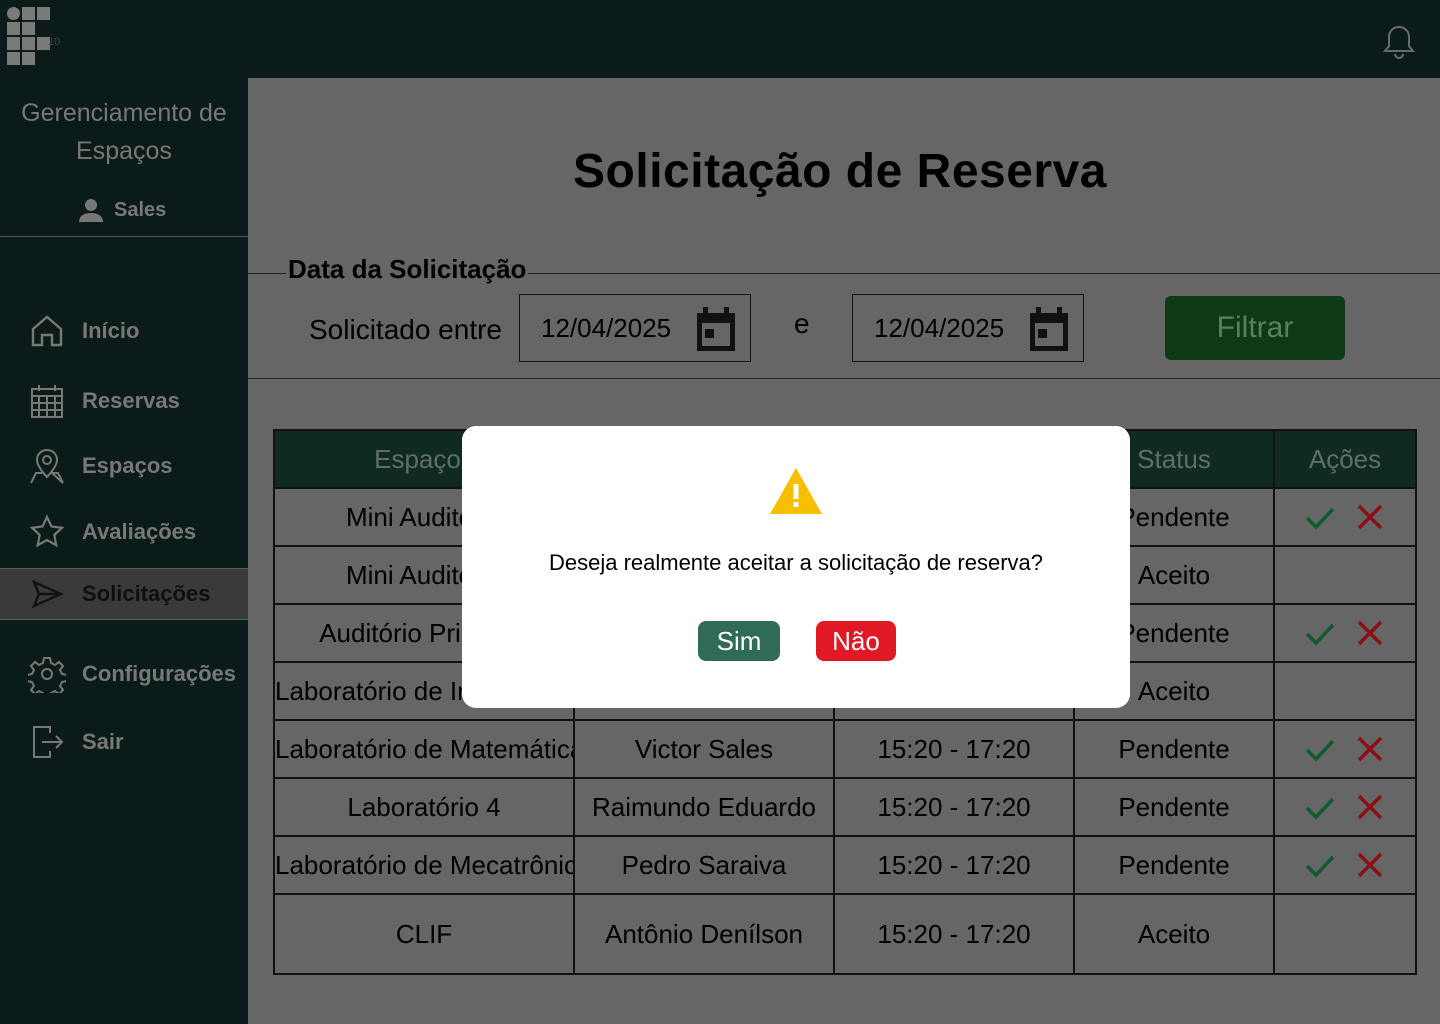 The height and width of the screenshot is (1024, 1440). What do you see at coordinates (424, 865) in the screenshot?
I see `cell-space: Laboratório de Mecatrônica` at bounding box center [424, 865].